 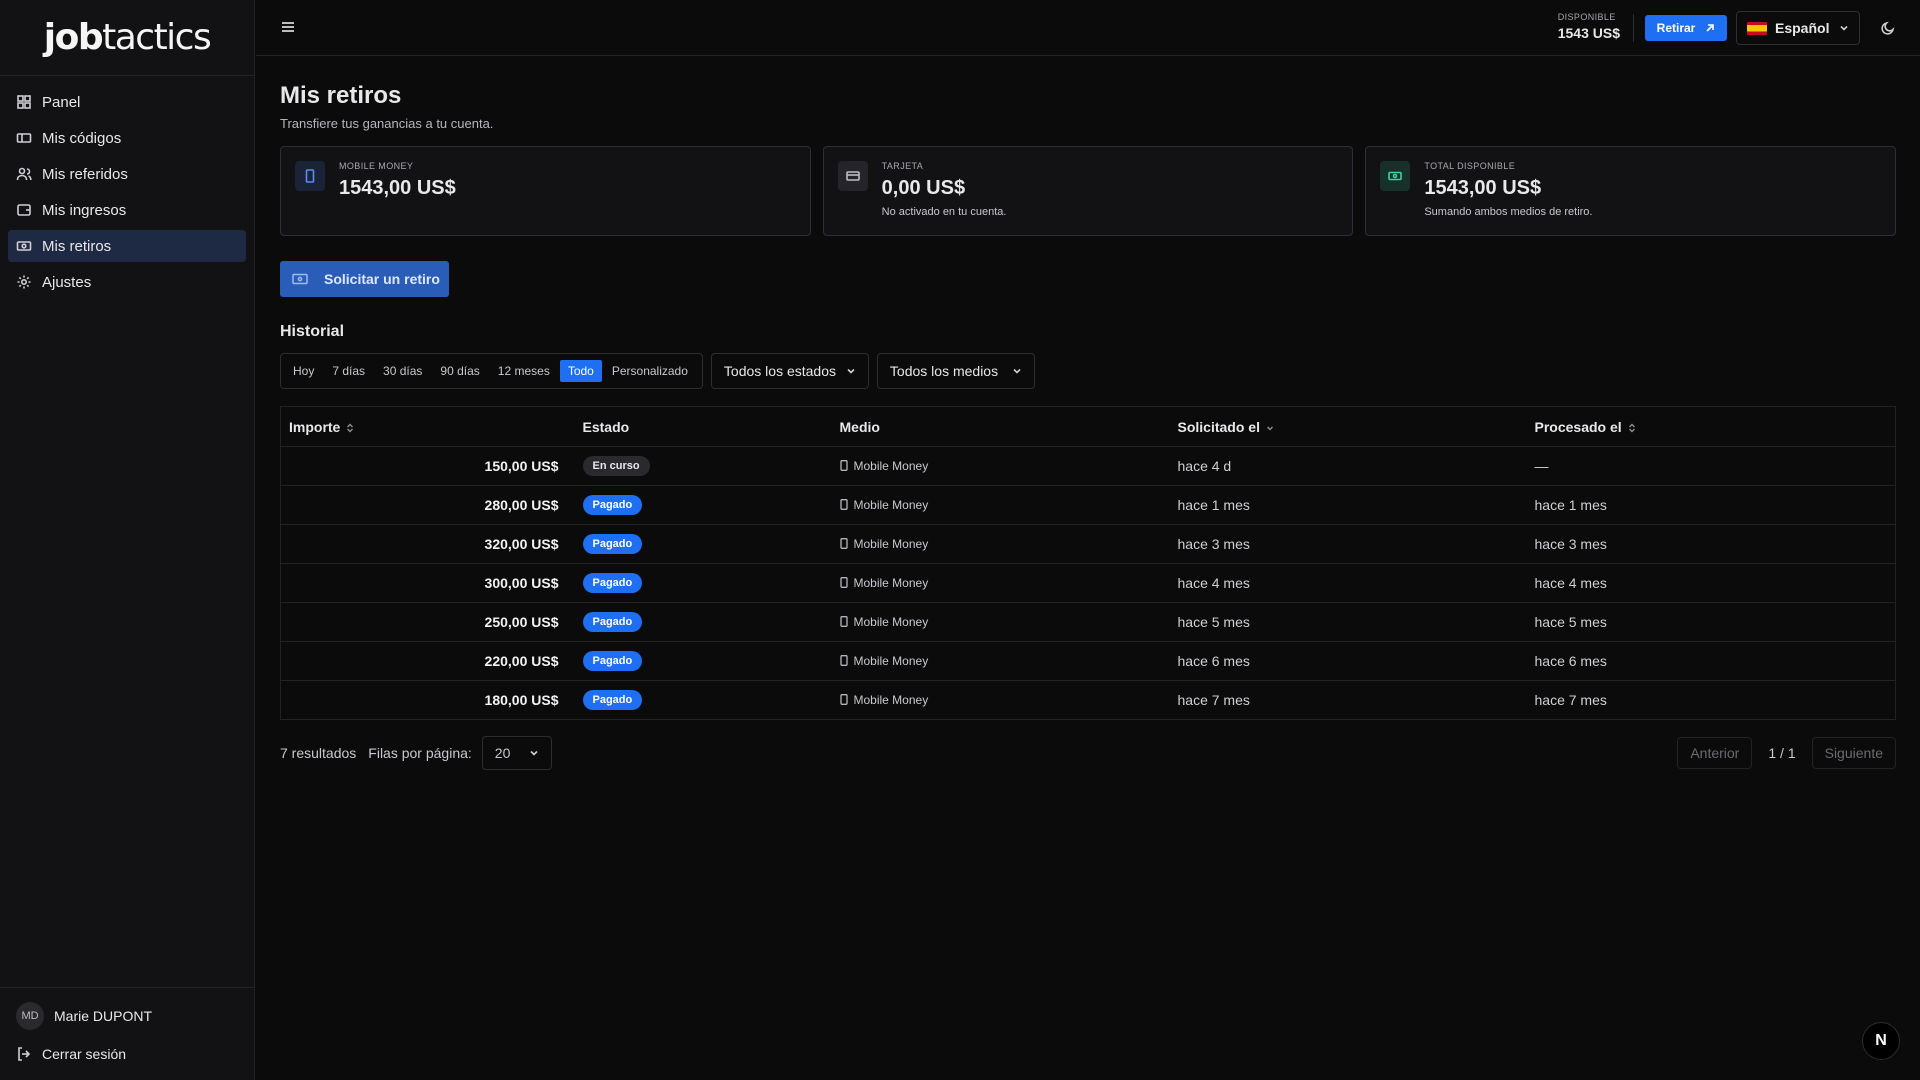 I want to click on card-label: MOBILE MONEY, so click(x=376, y=166).